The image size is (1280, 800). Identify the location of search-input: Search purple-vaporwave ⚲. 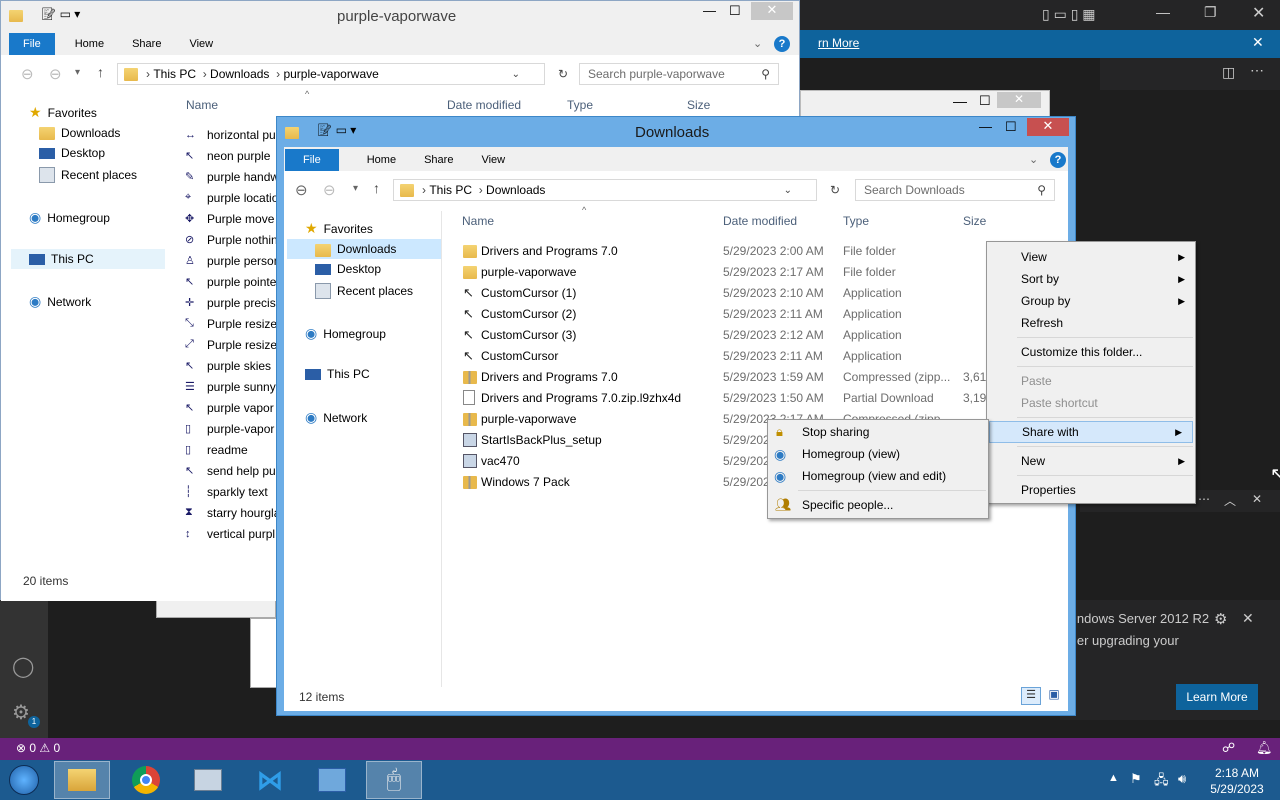
(679, 74).